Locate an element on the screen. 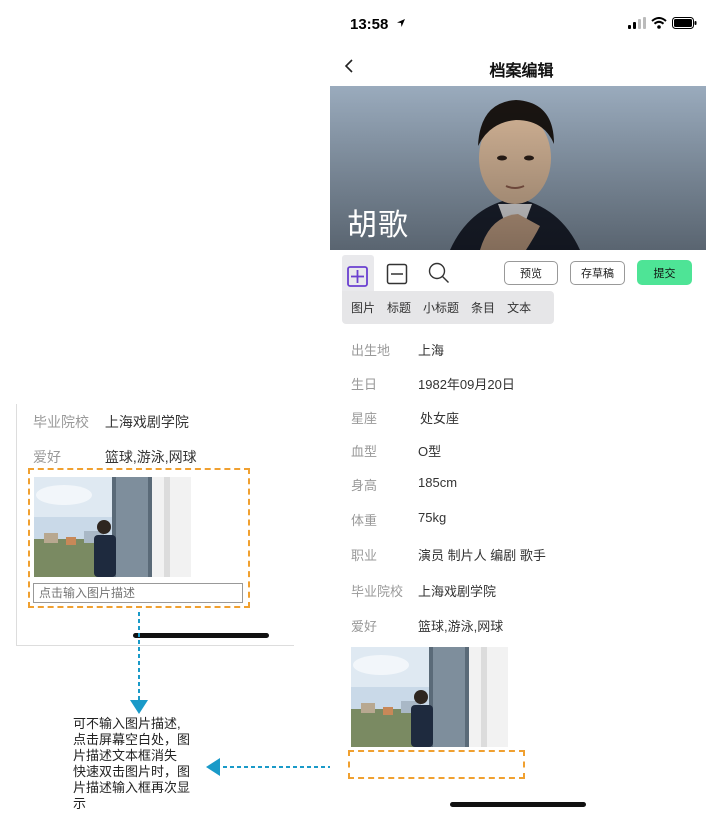 This screenshot has width=713, height=830. profile-value: 185cm is located at coordinates (438, 482).